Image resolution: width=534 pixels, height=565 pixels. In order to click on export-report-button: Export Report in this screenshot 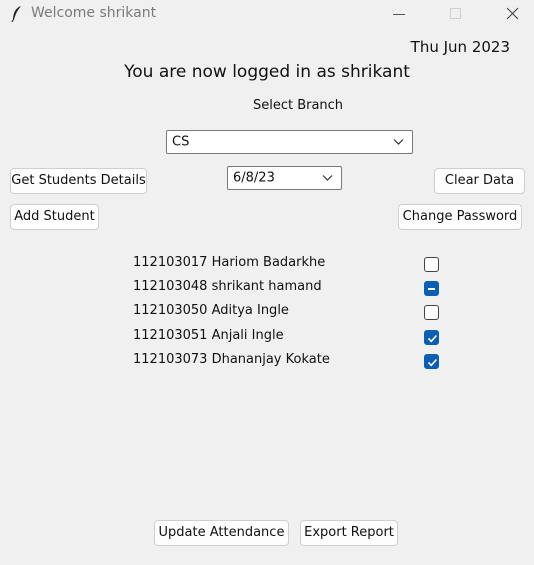, I will do `click(349, 533)`.